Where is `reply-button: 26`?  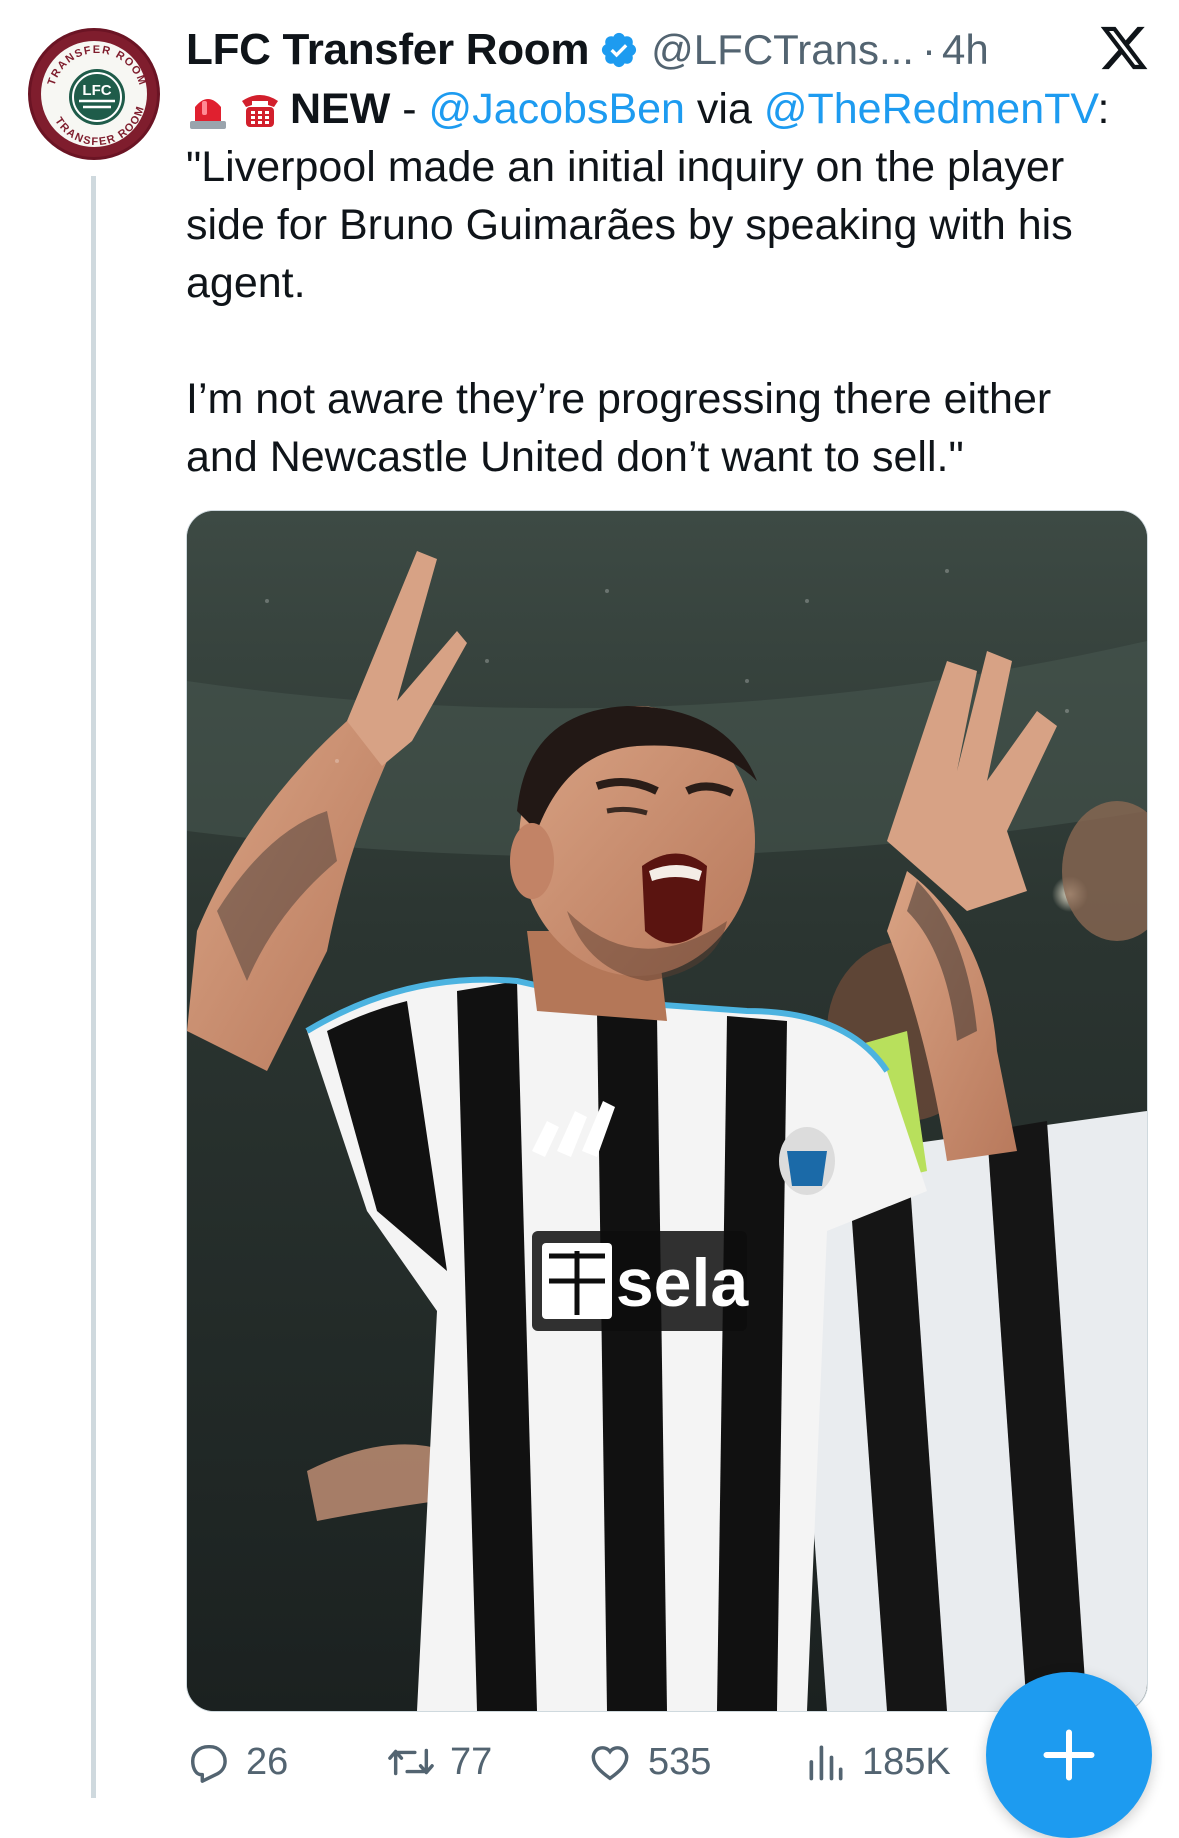
reply-button: 26 is located at coordinates (237, 1762).